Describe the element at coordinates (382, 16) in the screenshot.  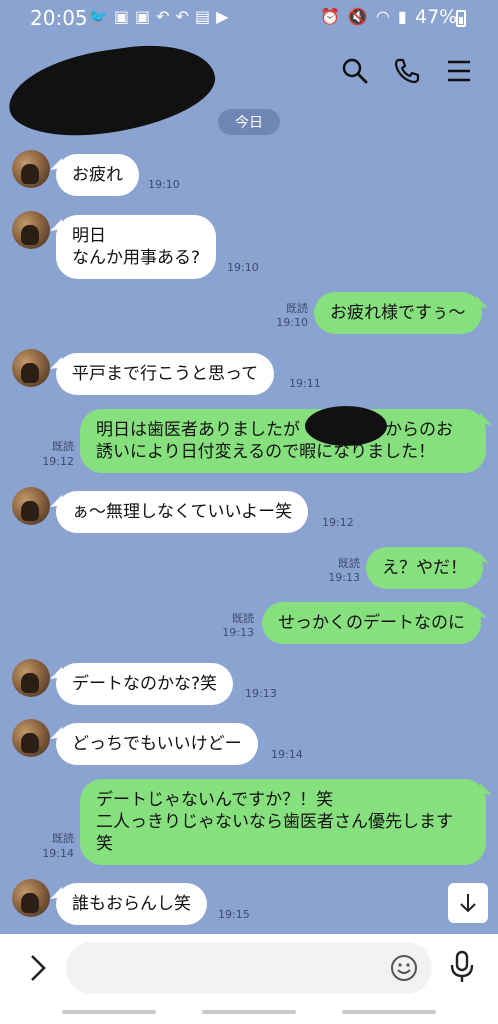
I see `wifi-icon: ◠` at that location.